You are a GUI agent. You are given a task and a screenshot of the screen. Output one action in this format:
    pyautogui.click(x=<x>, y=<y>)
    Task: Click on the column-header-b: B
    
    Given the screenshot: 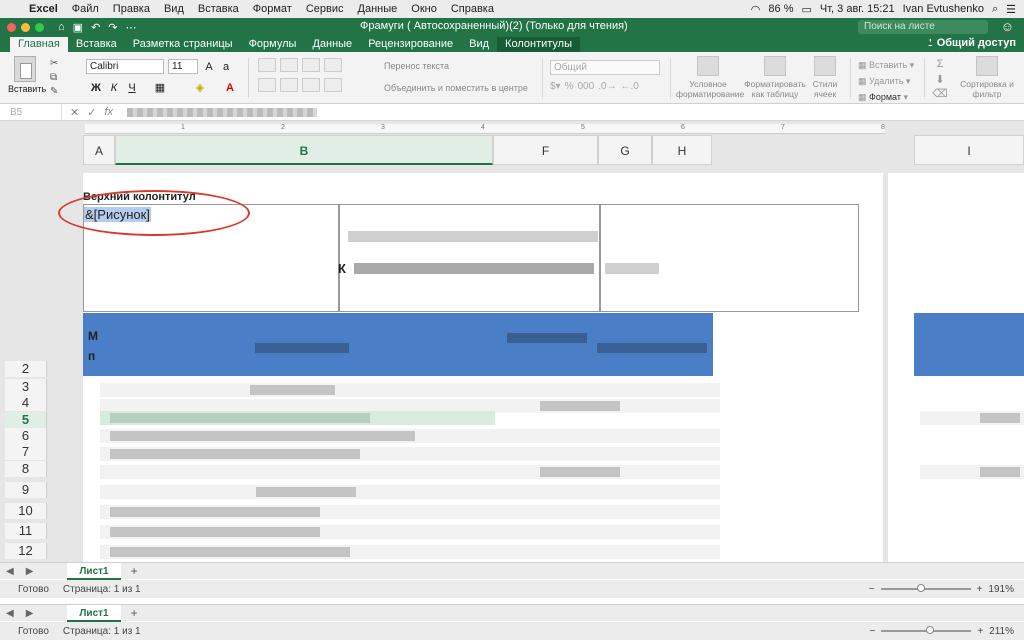 What is the action you would take?
    pyautogui.click(x=304, y=150)
    